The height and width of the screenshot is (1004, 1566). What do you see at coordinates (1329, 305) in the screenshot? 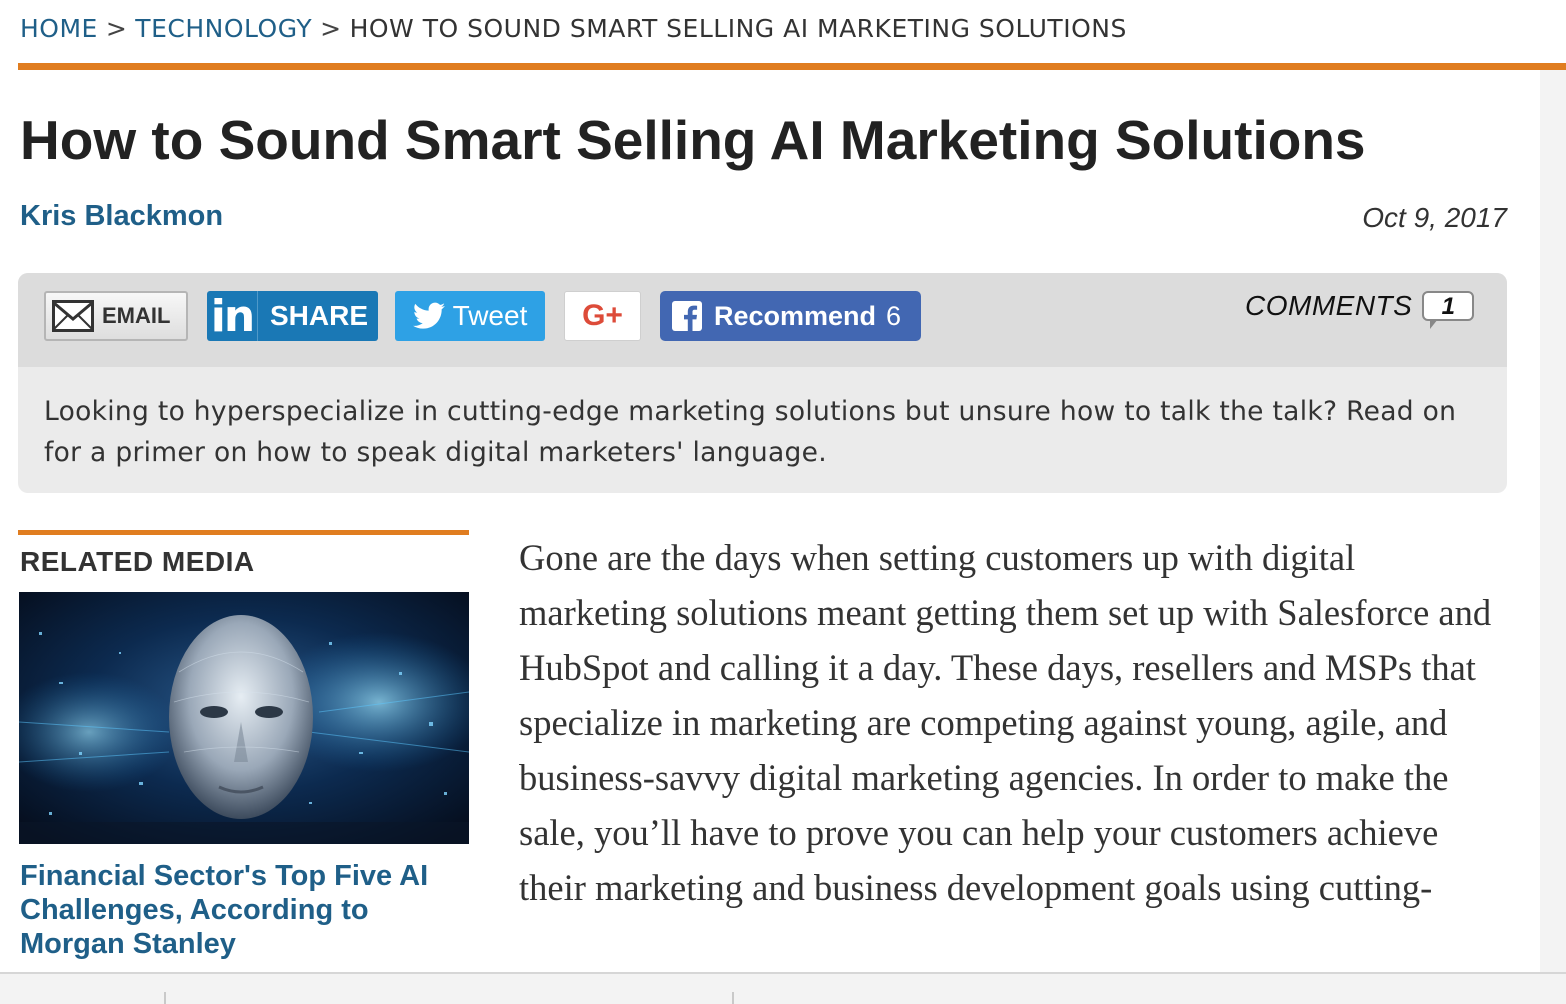
I see `comments-label: COMMENTS` at bounding box center [1329, 305].